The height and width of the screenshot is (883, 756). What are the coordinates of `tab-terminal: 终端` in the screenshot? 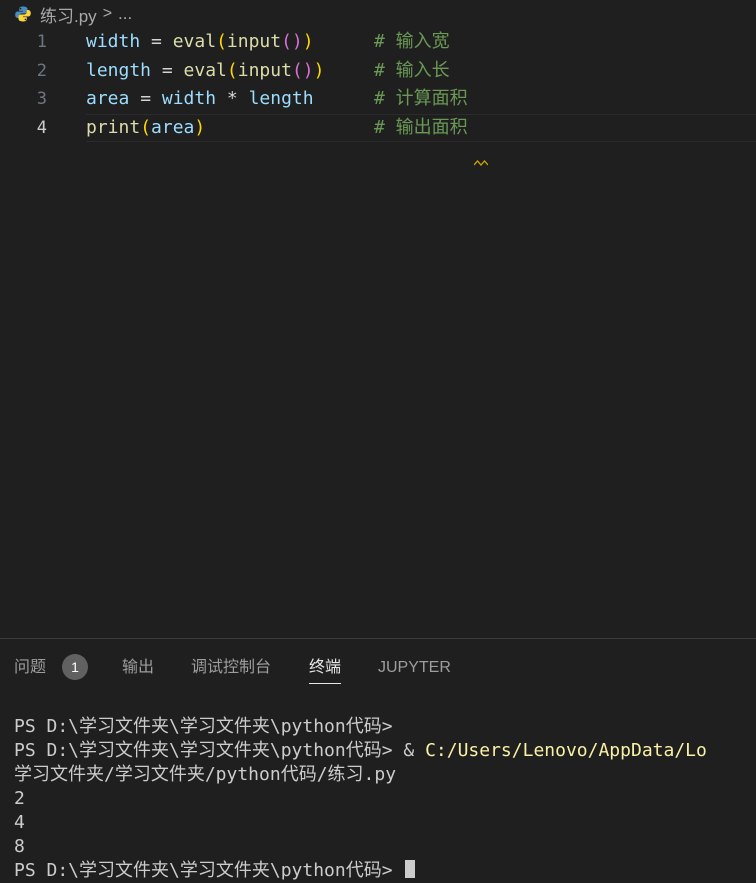 It's located at (325, 670).